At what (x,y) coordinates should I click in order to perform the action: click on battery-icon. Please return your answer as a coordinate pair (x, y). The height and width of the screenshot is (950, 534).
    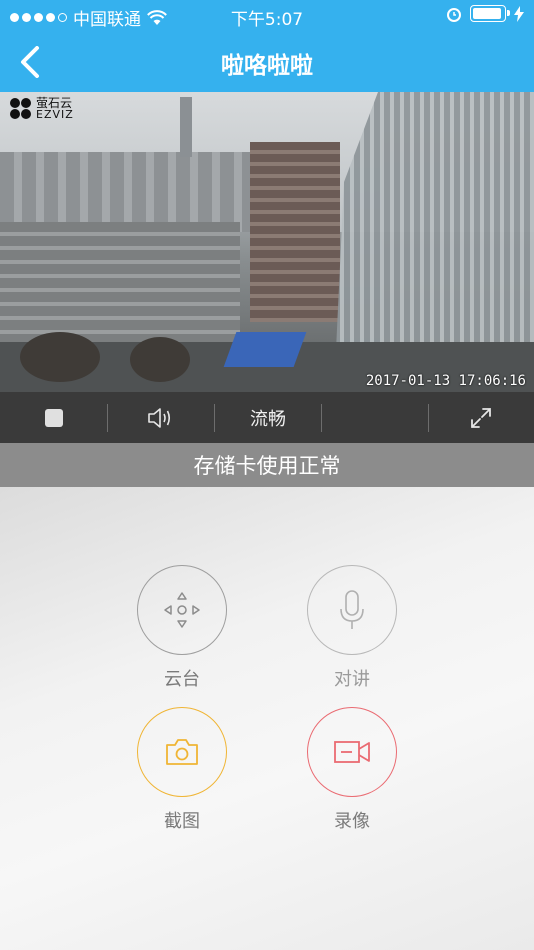
    Looking at the image, I should click on (490, 13).